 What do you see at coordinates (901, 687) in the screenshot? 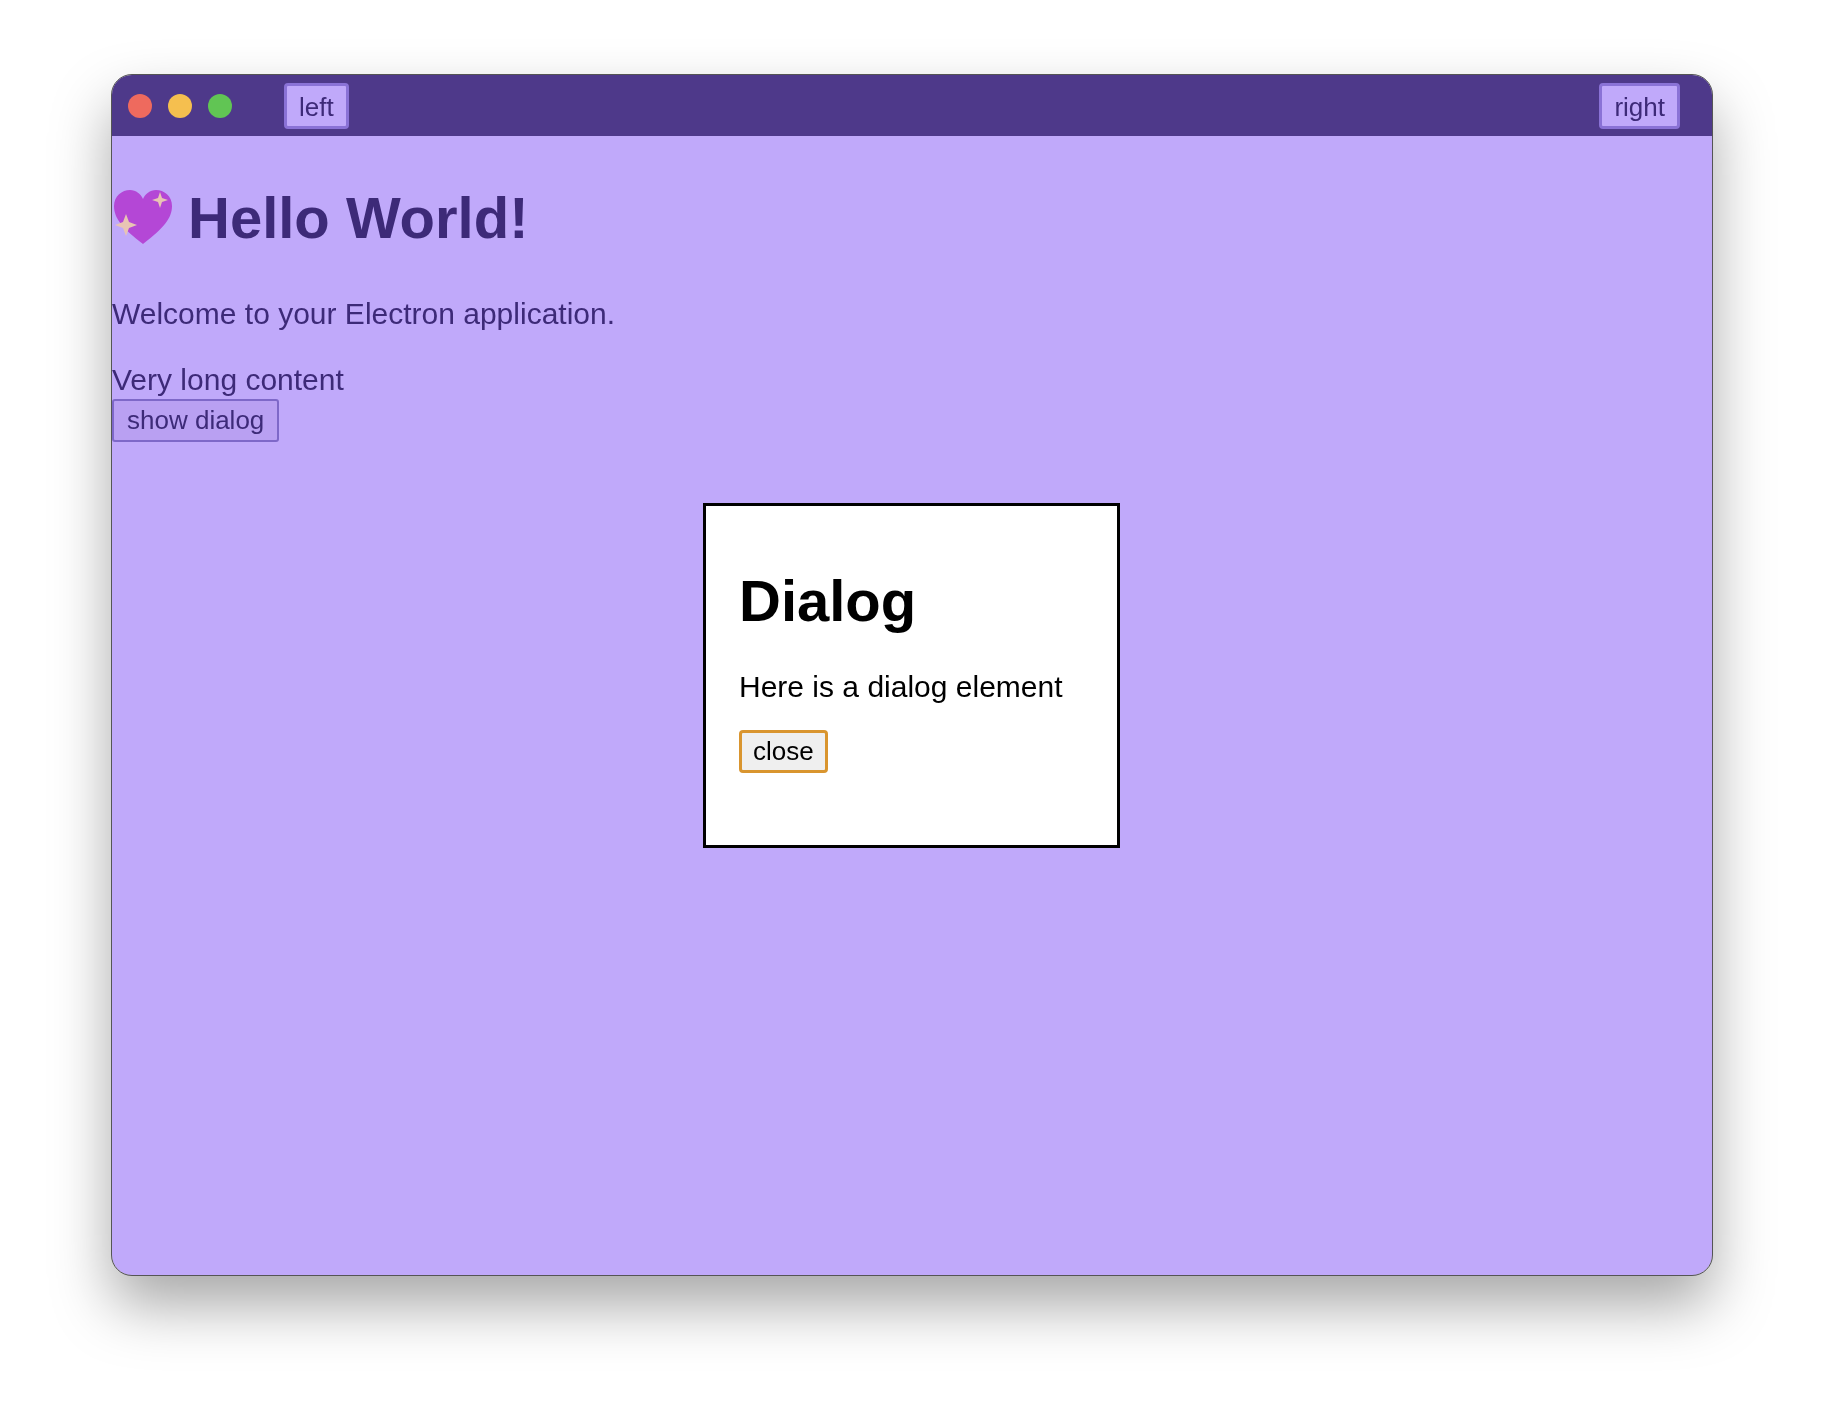
I see `dialog-text: Here is a dialog element` at bounding box center [901, 687].